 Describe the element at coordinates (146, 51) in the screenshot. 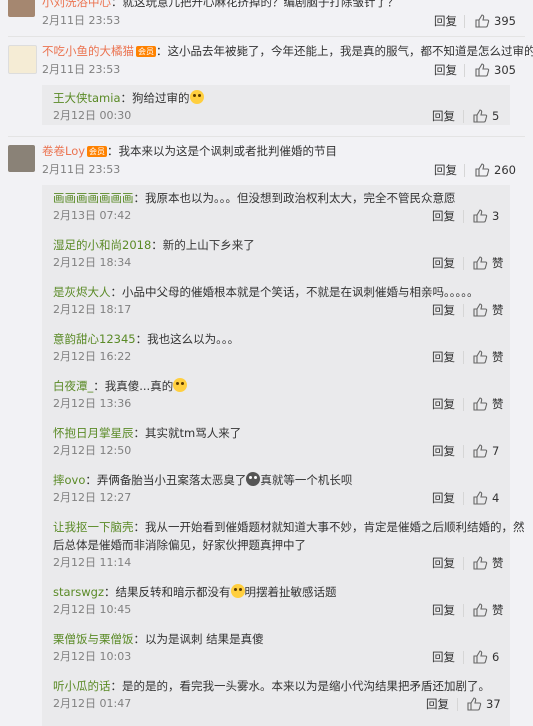

I see `vip-badge: 会员` at that location.